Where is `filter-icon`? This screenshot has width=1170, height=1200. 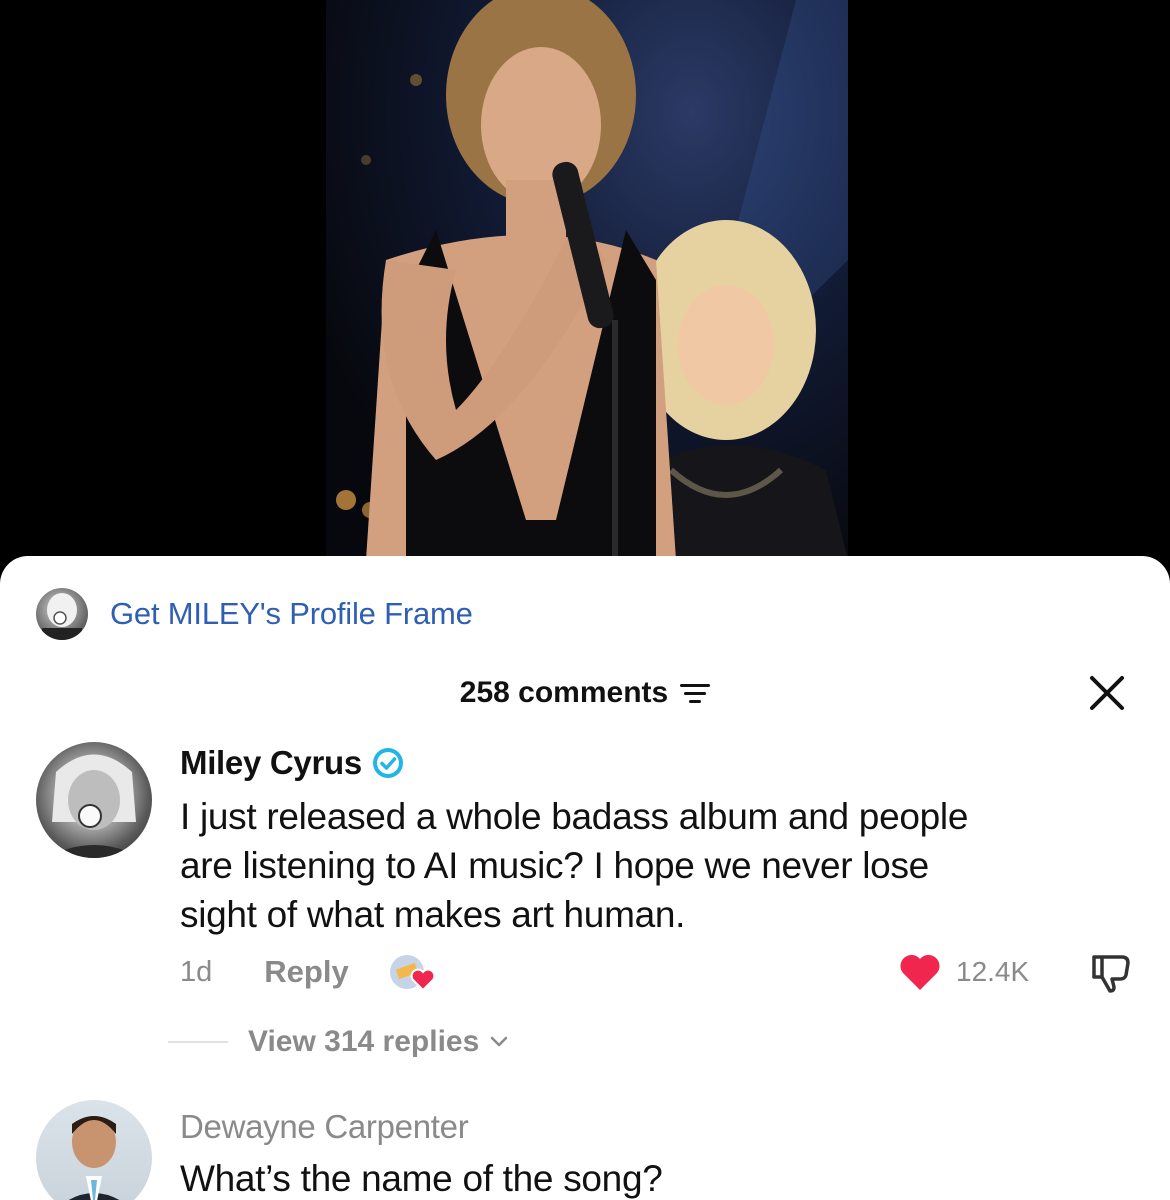
filter-icon is located at coordinates (695, 693).